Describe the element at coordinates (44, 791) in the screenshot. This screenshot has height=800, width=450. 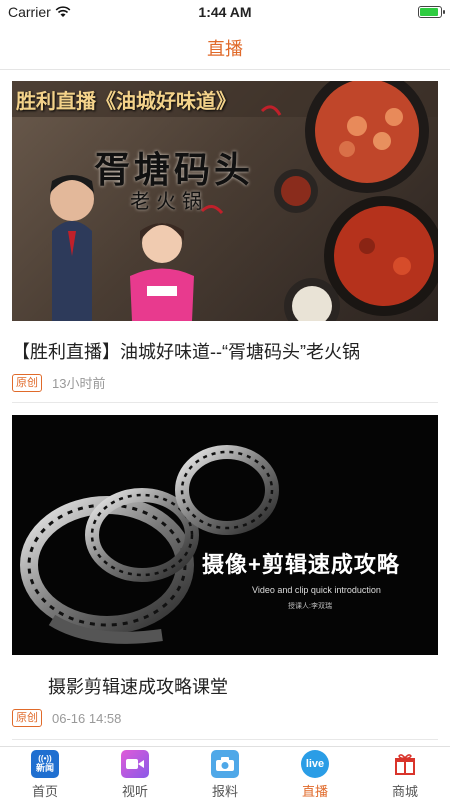
I see `tab-label: 首页` at that location.